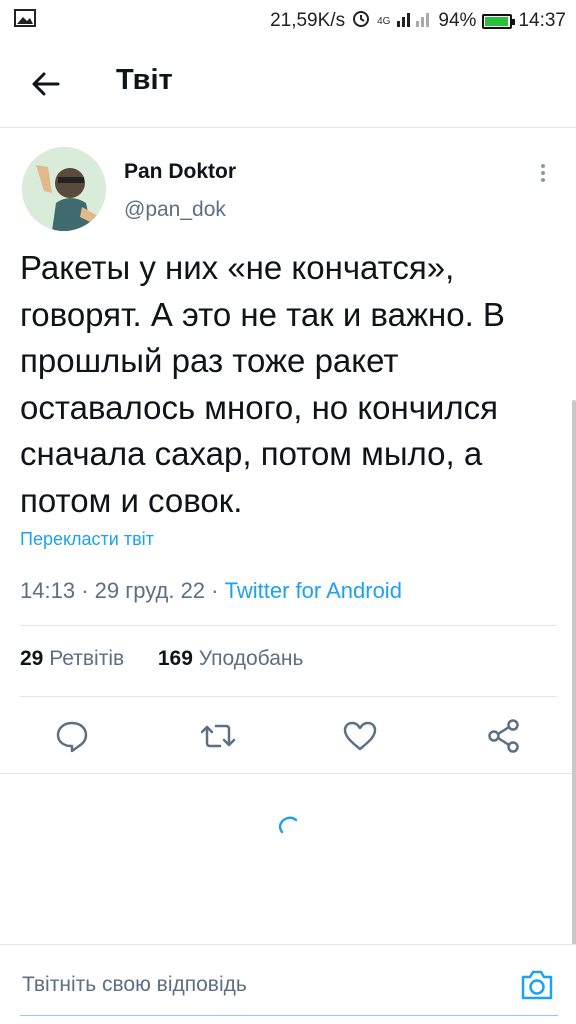 The height and width of the screenshot is (1024, 576). I want to click on signal-icon, so click(414, 21).